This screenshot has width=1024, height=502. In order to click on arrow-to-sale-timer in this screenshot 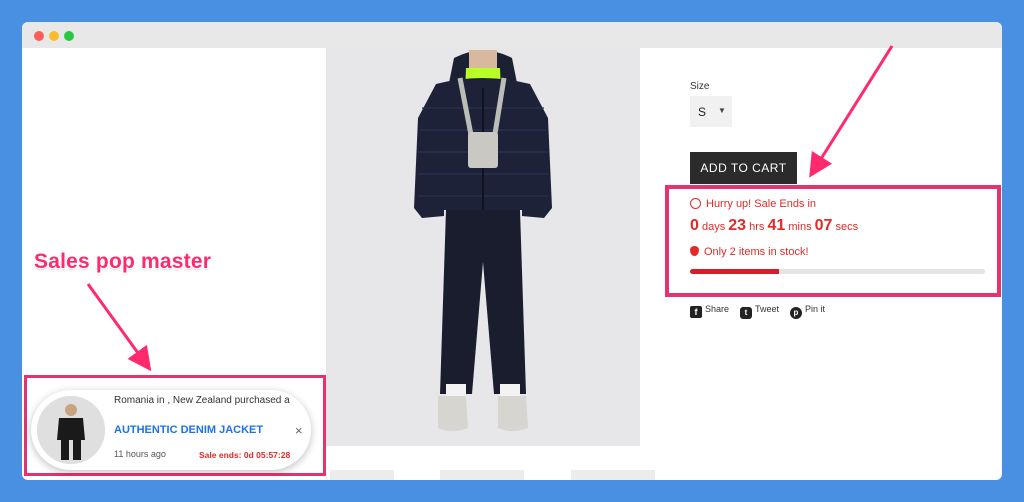, I will do `click(851, 111)`.